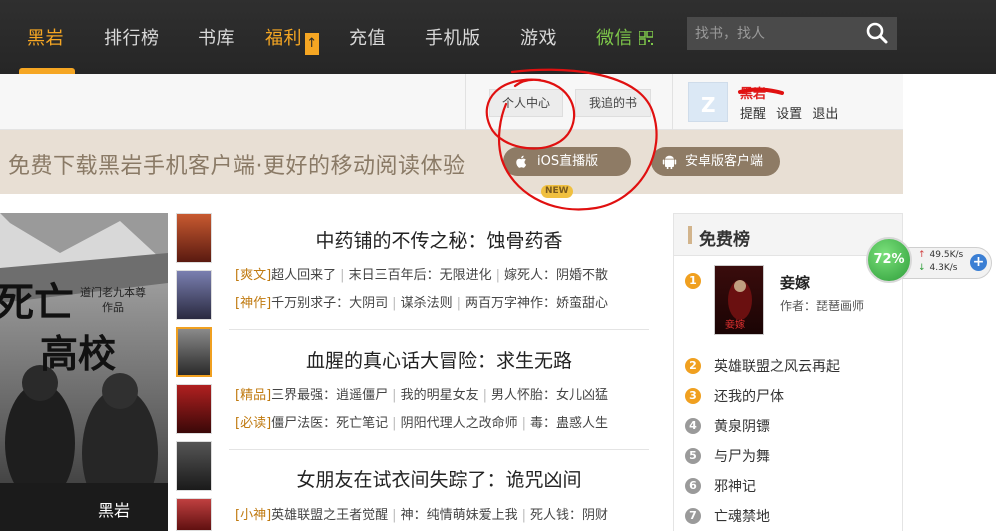  I want to click on story-line: [神作]千万别求子：大阴司 | 谋杀法则 | 两百万字神作：娇蛮甜心, so click(421, 303).